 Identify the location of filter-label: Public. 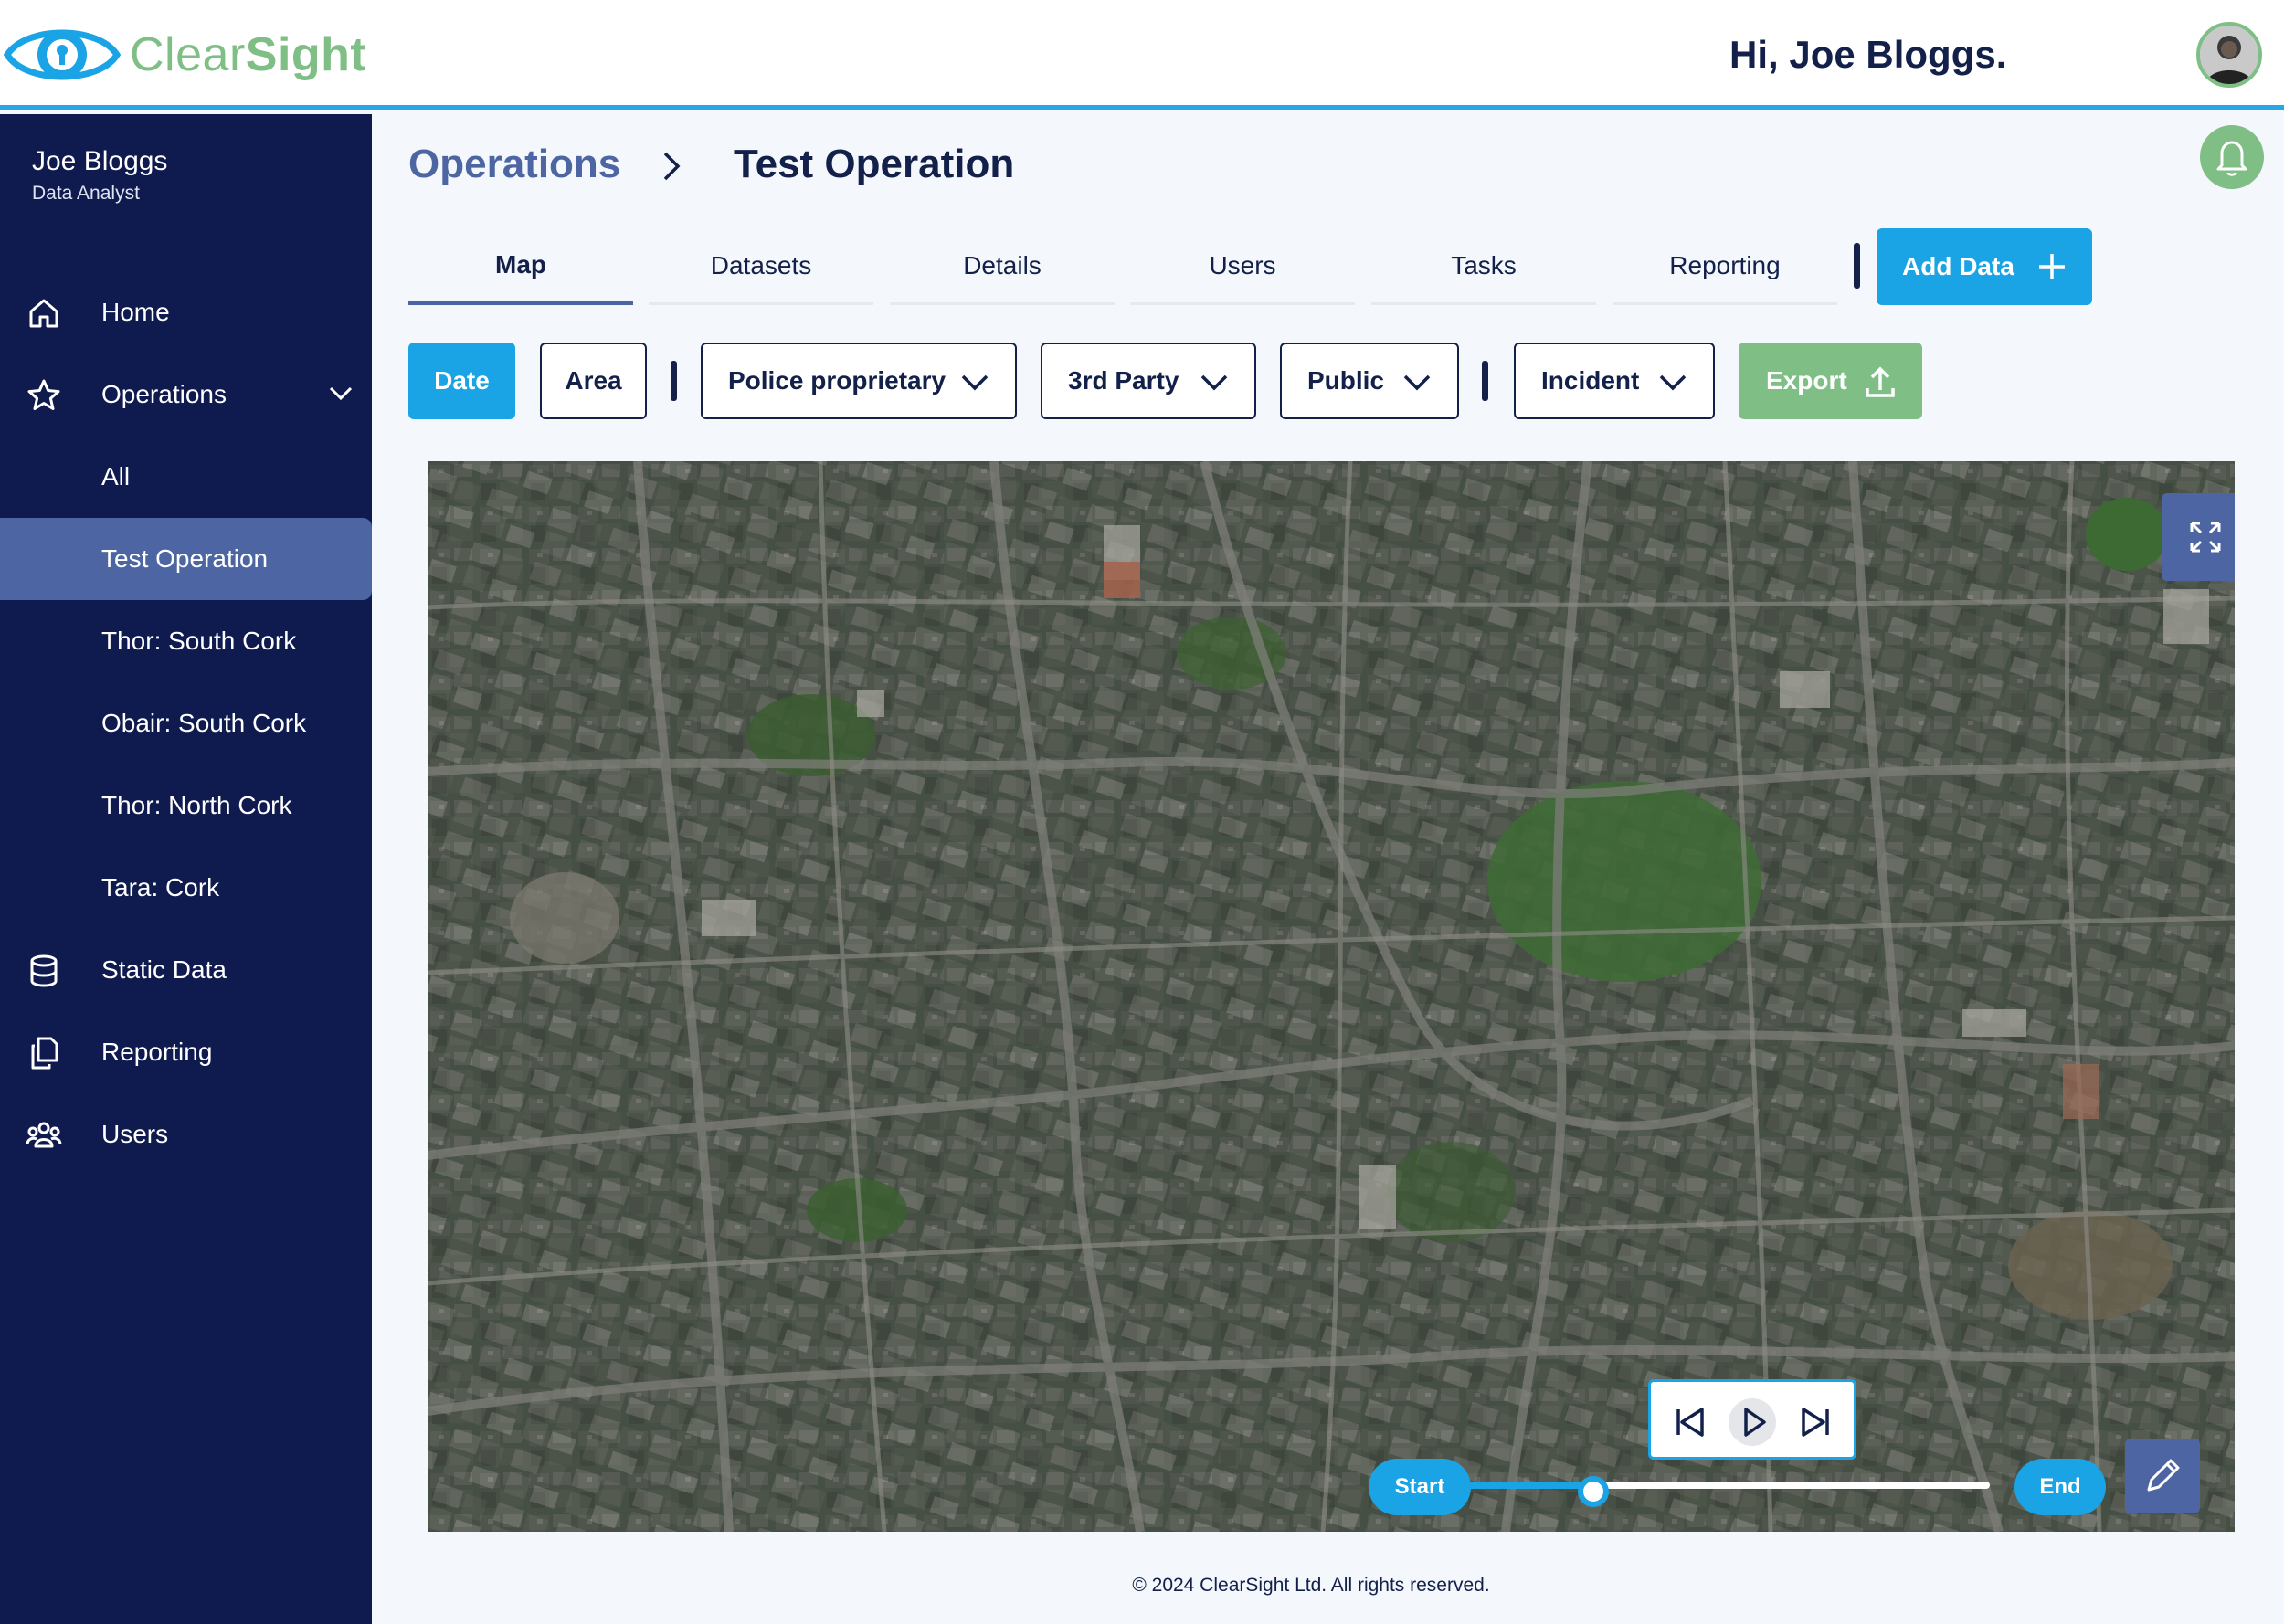
(1346, 380).